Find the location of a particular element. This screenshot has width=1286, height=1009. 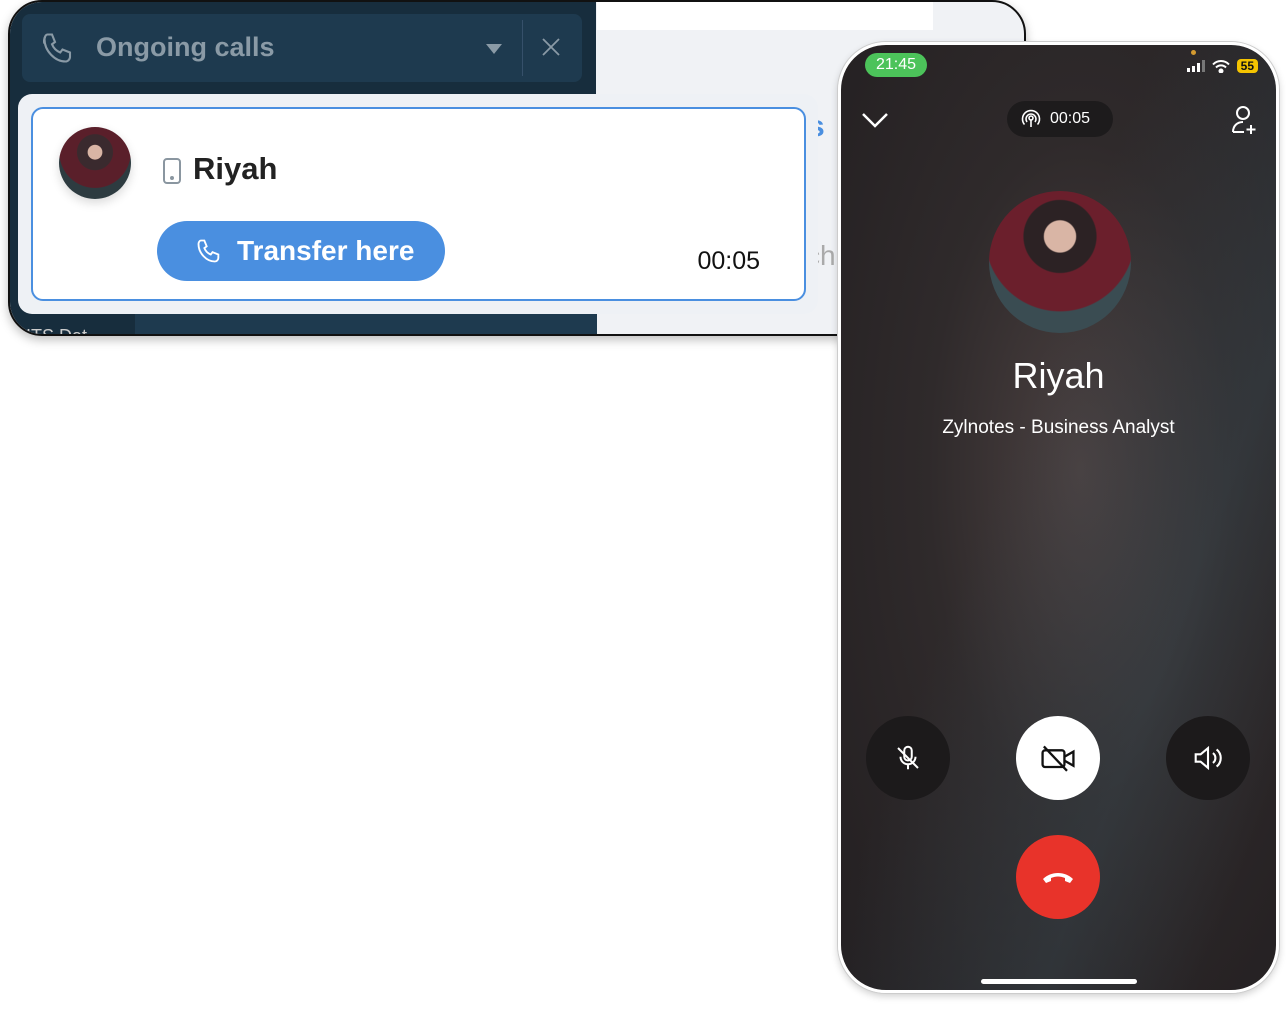

background-text: ITS Dat is located at coordinates (57, 331).